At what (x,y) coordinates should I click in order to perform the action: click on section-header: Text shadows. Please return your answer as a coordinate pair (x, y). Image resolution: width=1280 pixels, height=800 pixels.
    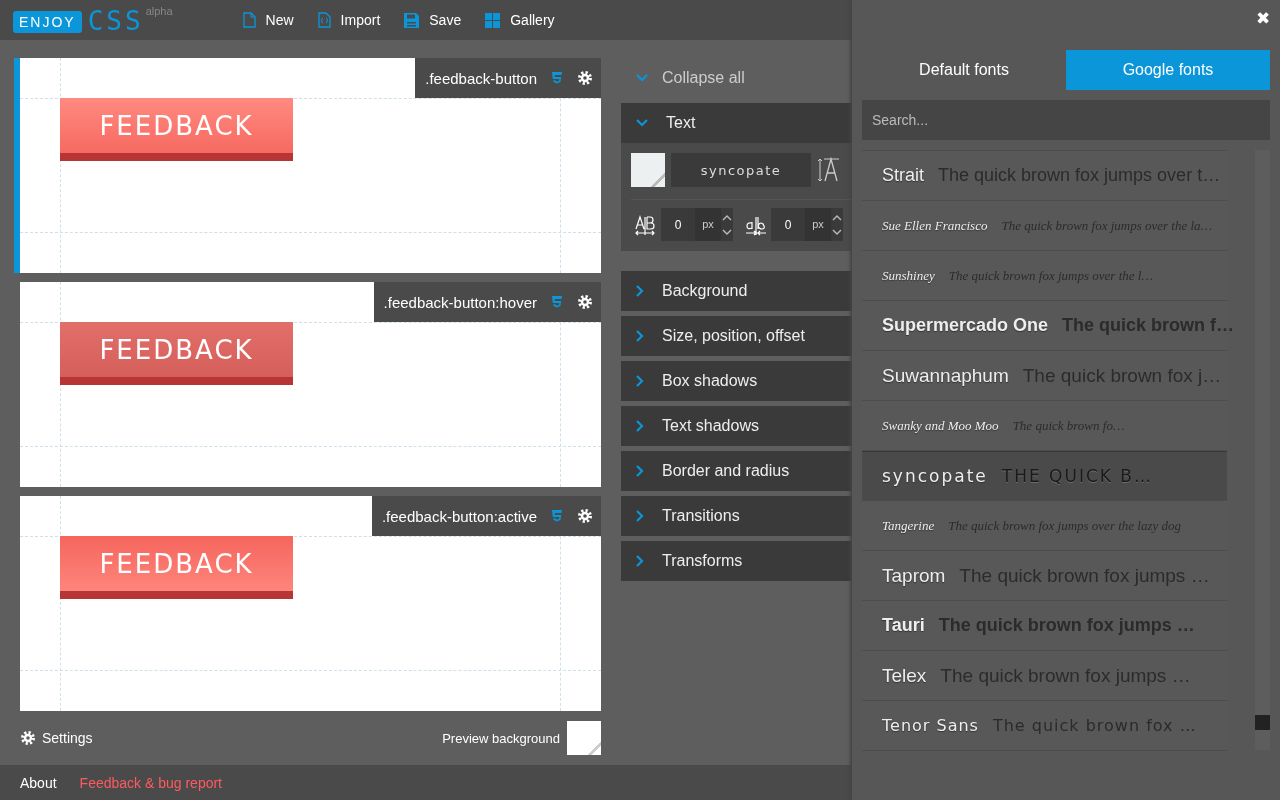
    Looking at the image, I should click on (736, 426).